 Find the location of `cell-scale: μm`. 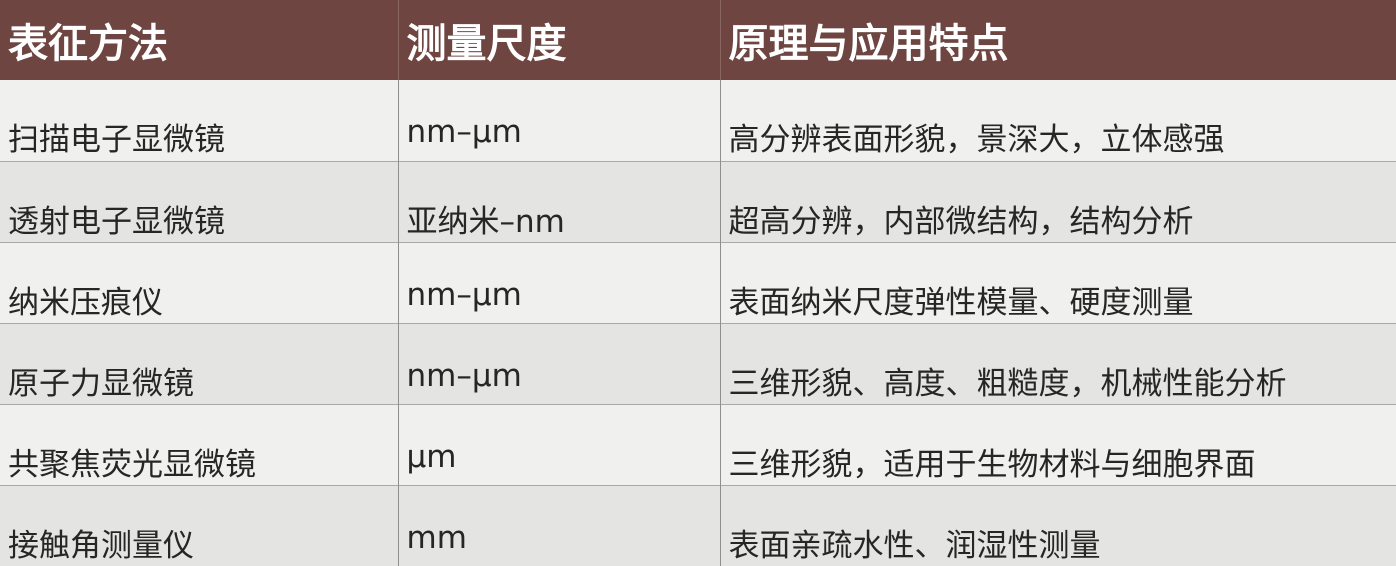

cell-scale: μm is located at coordinates (558, 444).